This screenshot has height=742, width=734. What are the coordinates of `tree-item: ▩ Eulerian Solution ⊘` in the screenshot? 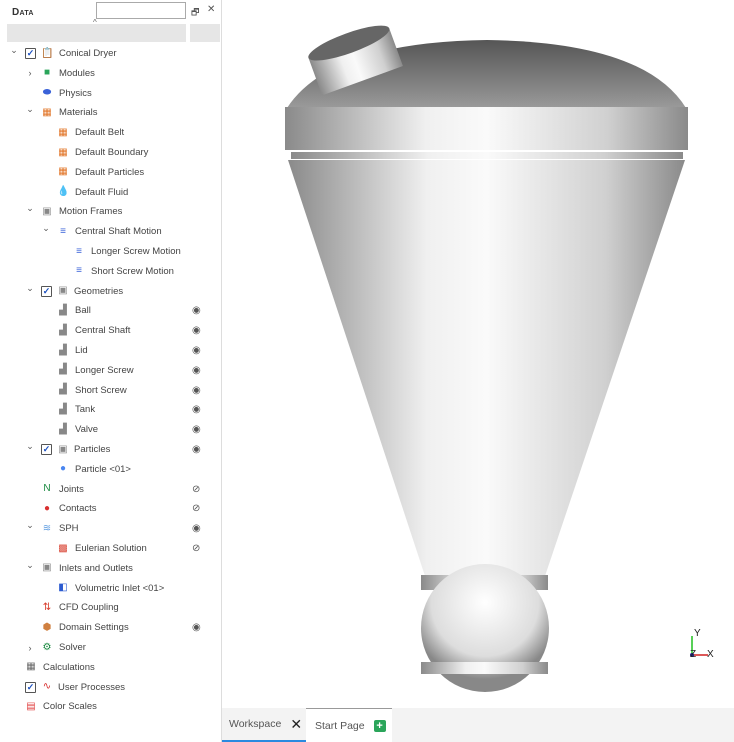 It's located at (110, 548).